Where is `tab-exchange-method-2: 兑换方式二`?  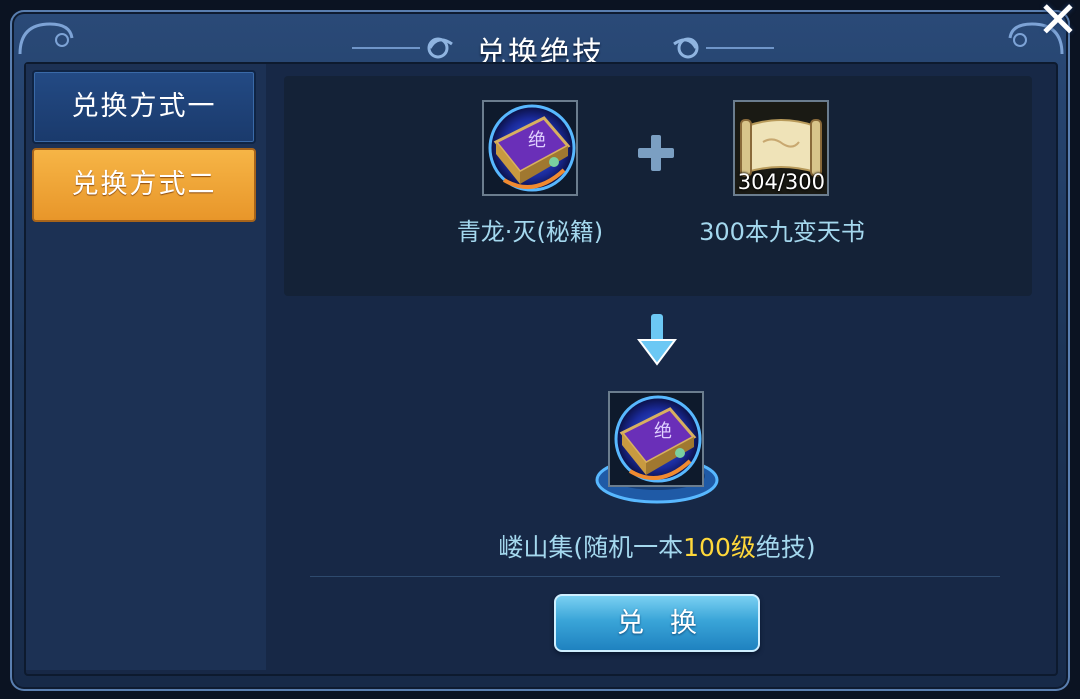 tab-exchange-method-2: 兑换方式二 is located at coordinates (144, 185).